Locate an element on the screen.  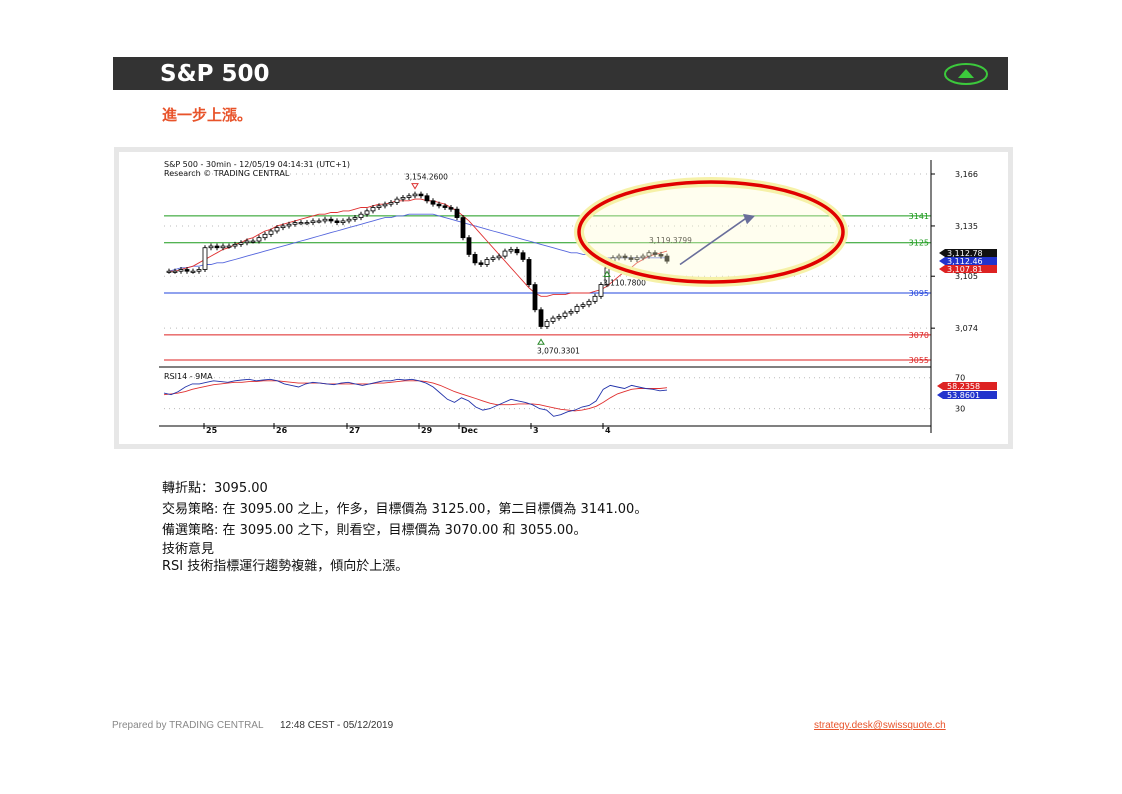
opinion-text: RSI 技術指標運行趨勢複雜，傾向於上漲。 is located at coordinates (285, 566).